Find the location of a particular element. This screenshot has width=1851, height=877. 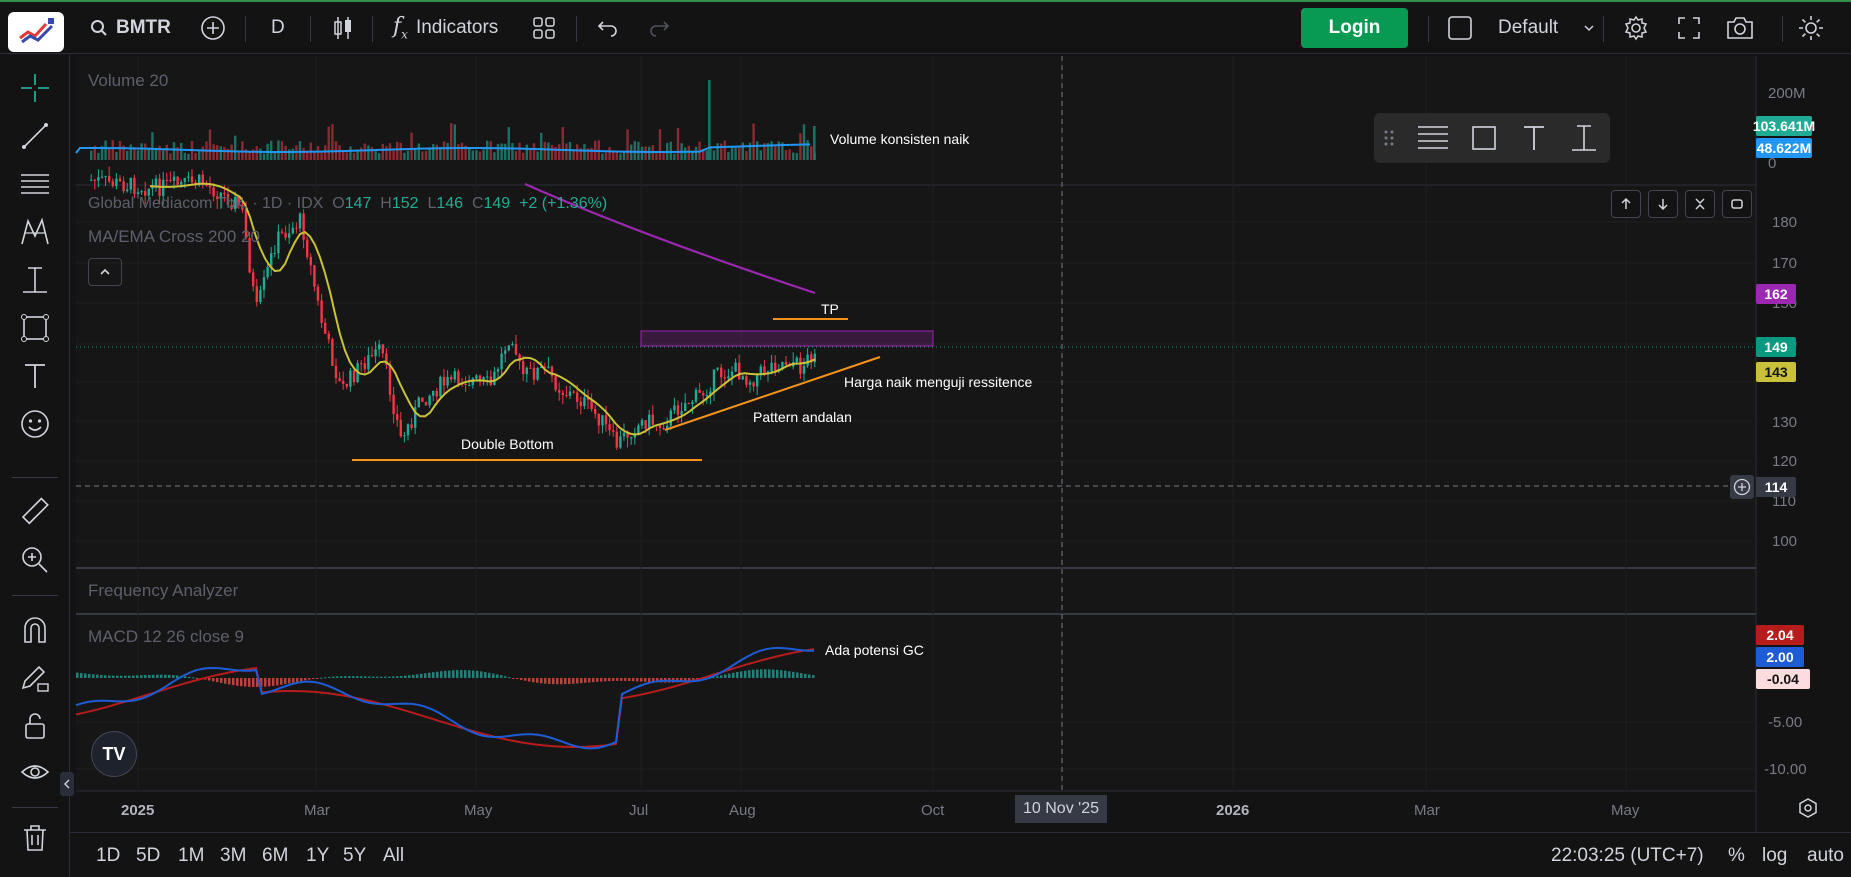

range-1d: 1D is located at coordinates (108, 856).